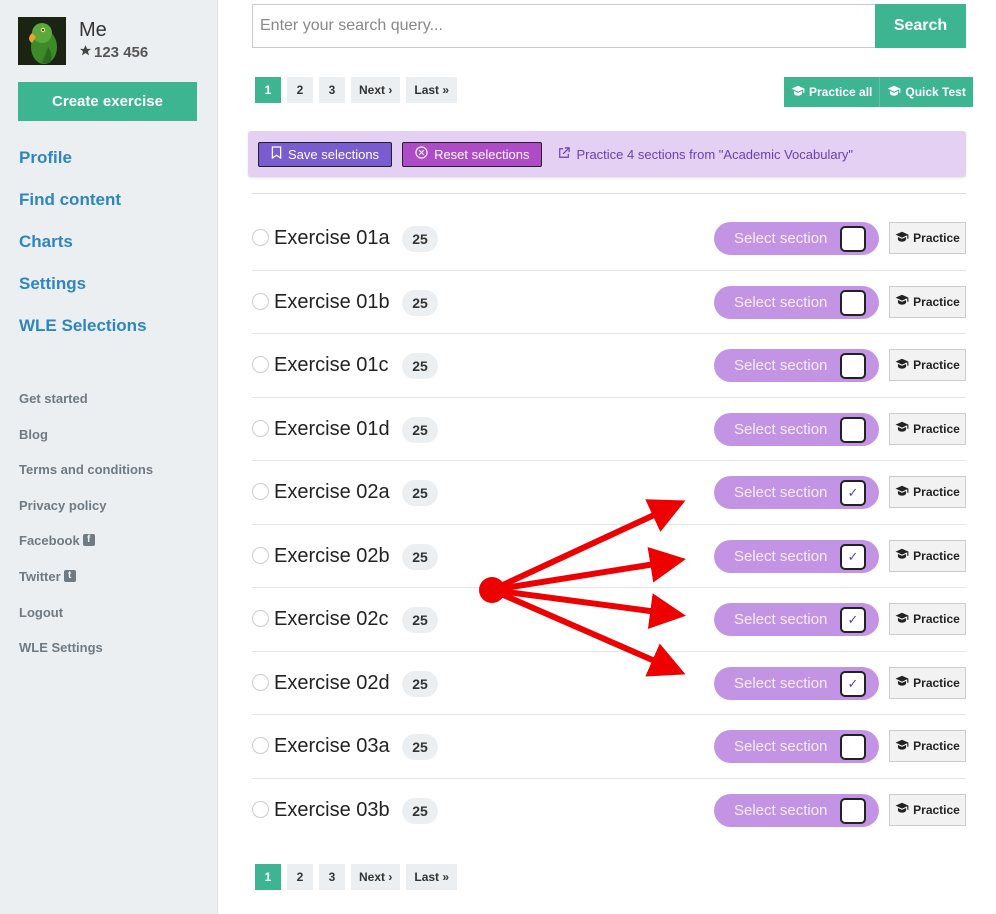 The height and width of the screenshot is (914, 996). I want to click on exercise-title: Exercise 02b, so click(332, 556).